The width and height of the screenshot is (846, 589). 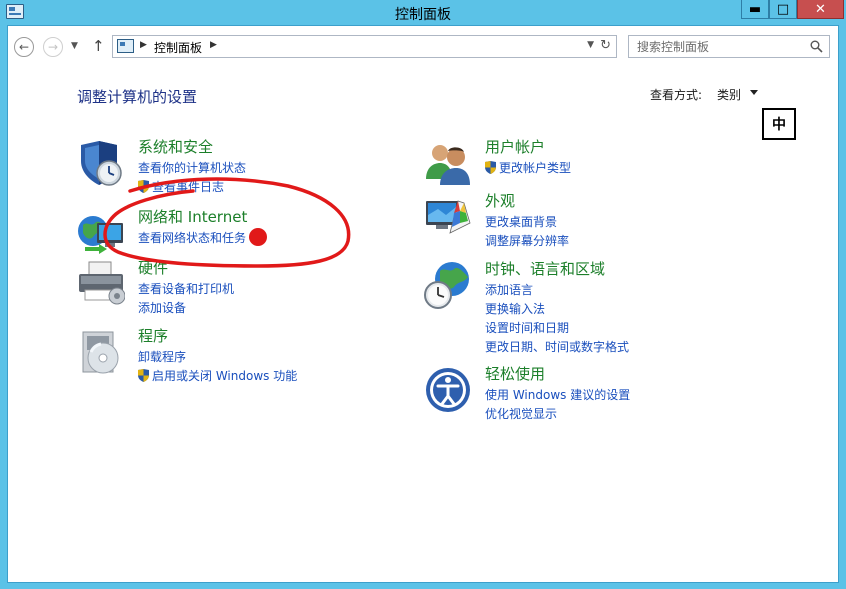 I want to click on network-globe-icon, so click(x=101, y=233).